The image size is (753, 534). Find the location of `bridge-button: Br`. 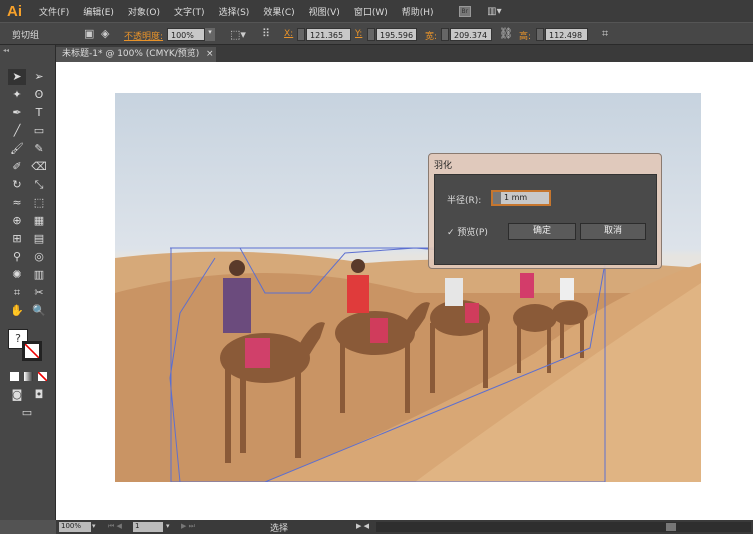

bridge-button: Br is located at coordinates (465, 11).